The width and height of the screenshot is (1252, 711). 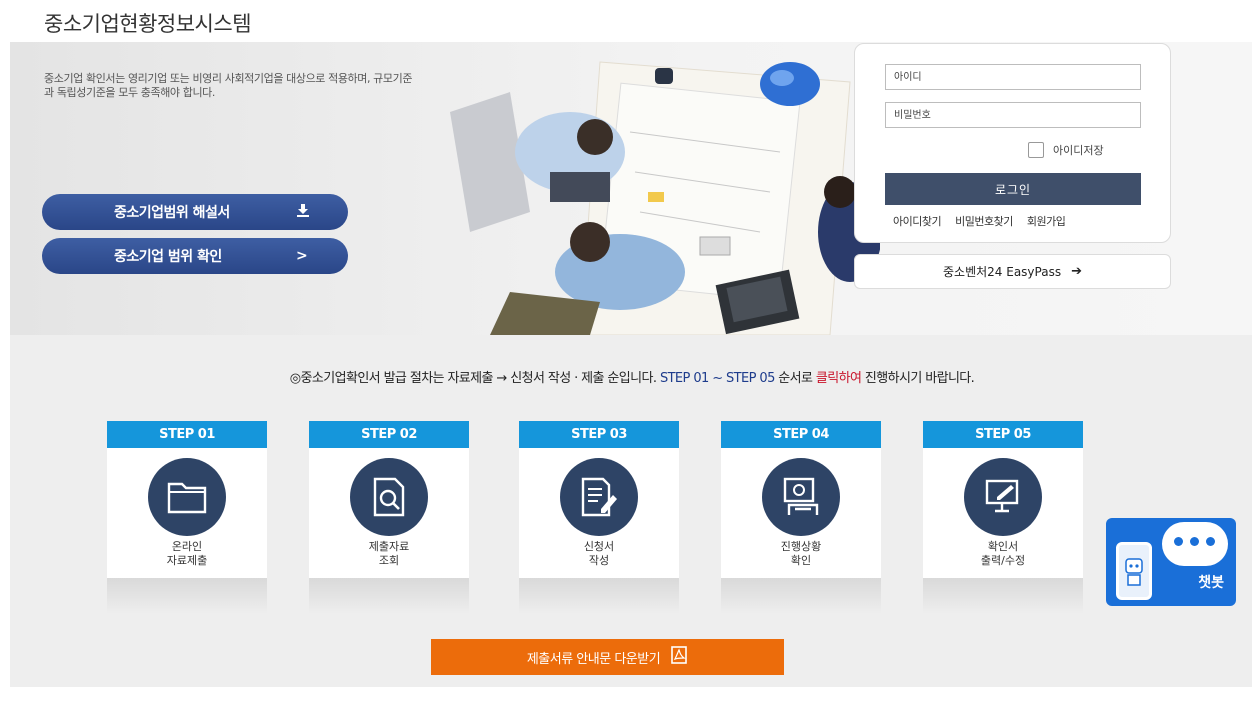 What do you see at coordinates (168, 257) in the screenshot?
I see `sme-scope-check-label: 중소기업 범위 확인` at bounding box center [168, 257].